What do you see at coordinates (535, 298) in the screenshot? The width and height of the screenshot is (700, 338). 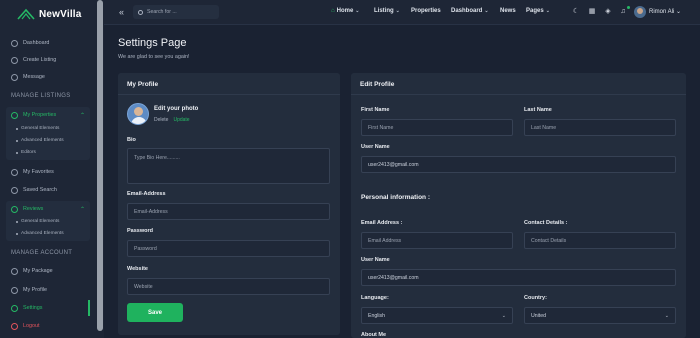 I see `country-label: Country:` at bounding box center [535, 298].